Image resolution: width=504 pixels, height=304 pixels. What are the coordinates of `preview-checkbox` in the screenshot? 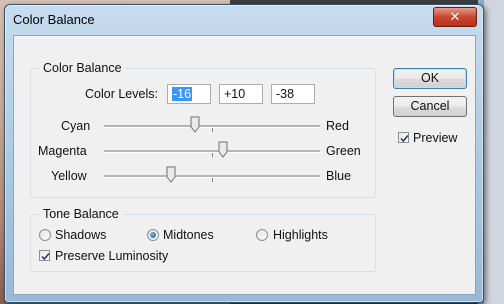 It's located at (403, 137).